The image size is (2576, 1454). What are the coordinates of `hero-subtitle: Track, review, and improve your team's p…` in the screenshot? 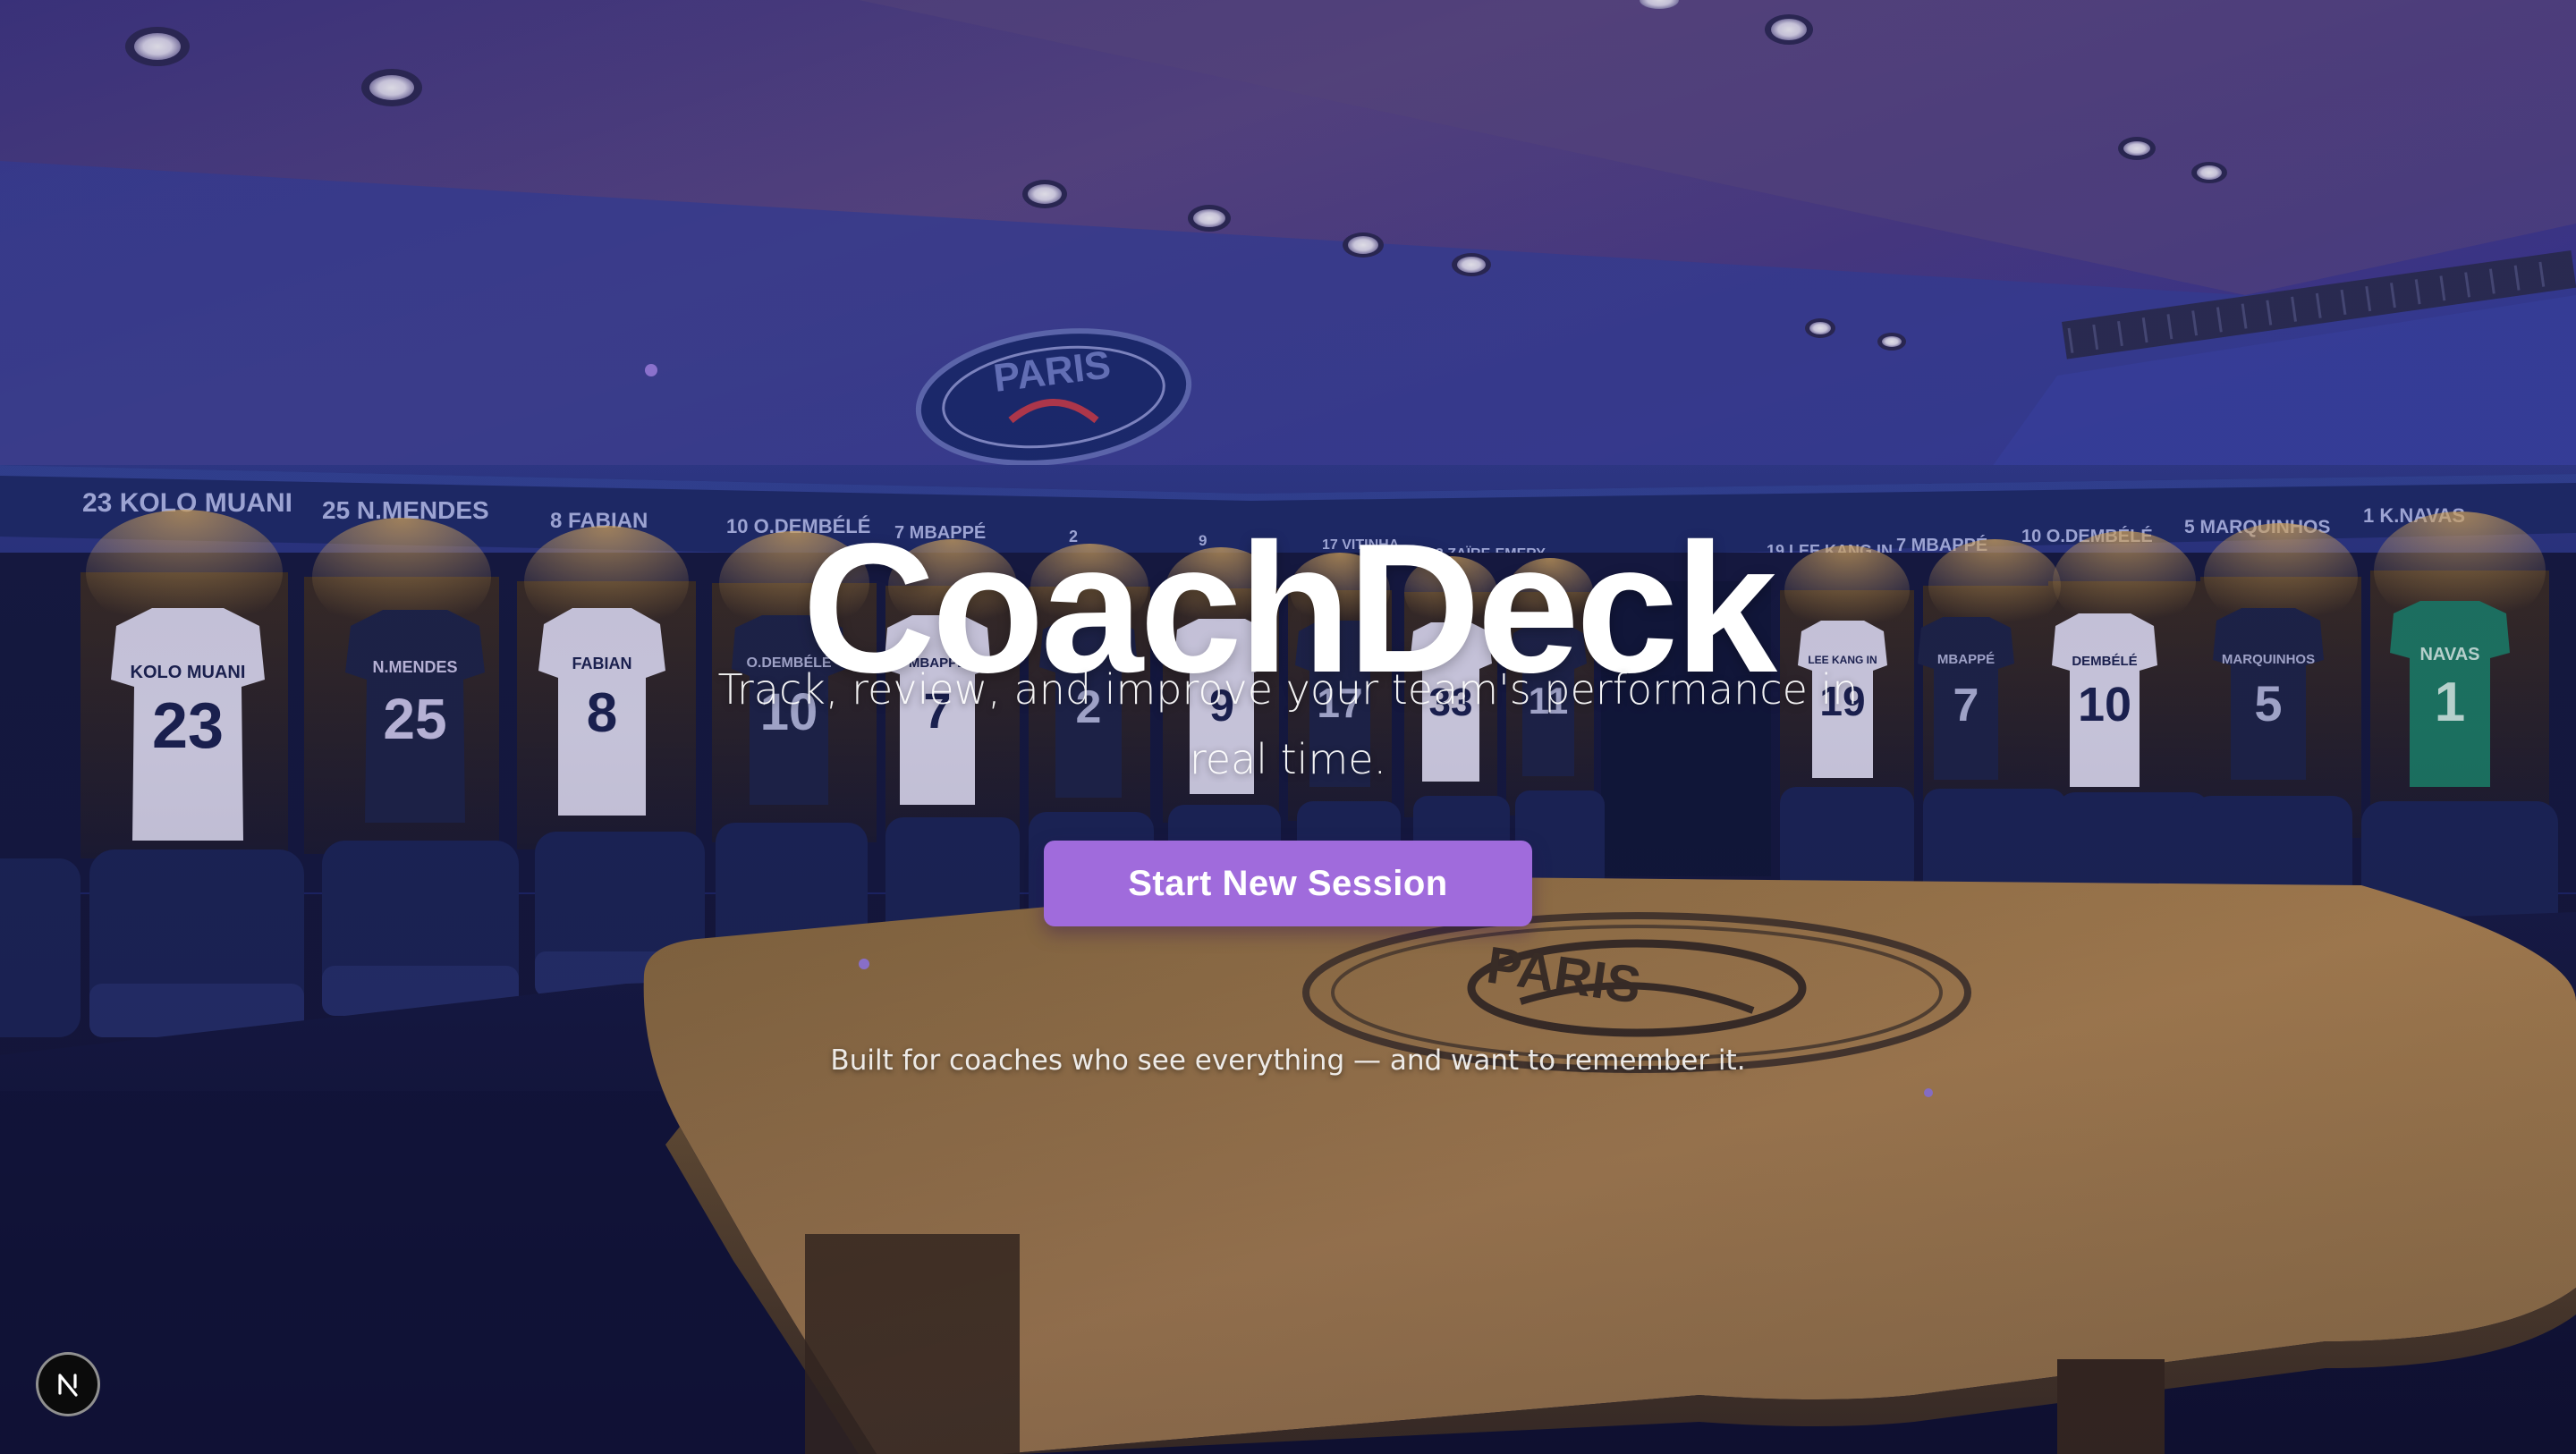 It's located at (1288, 724).